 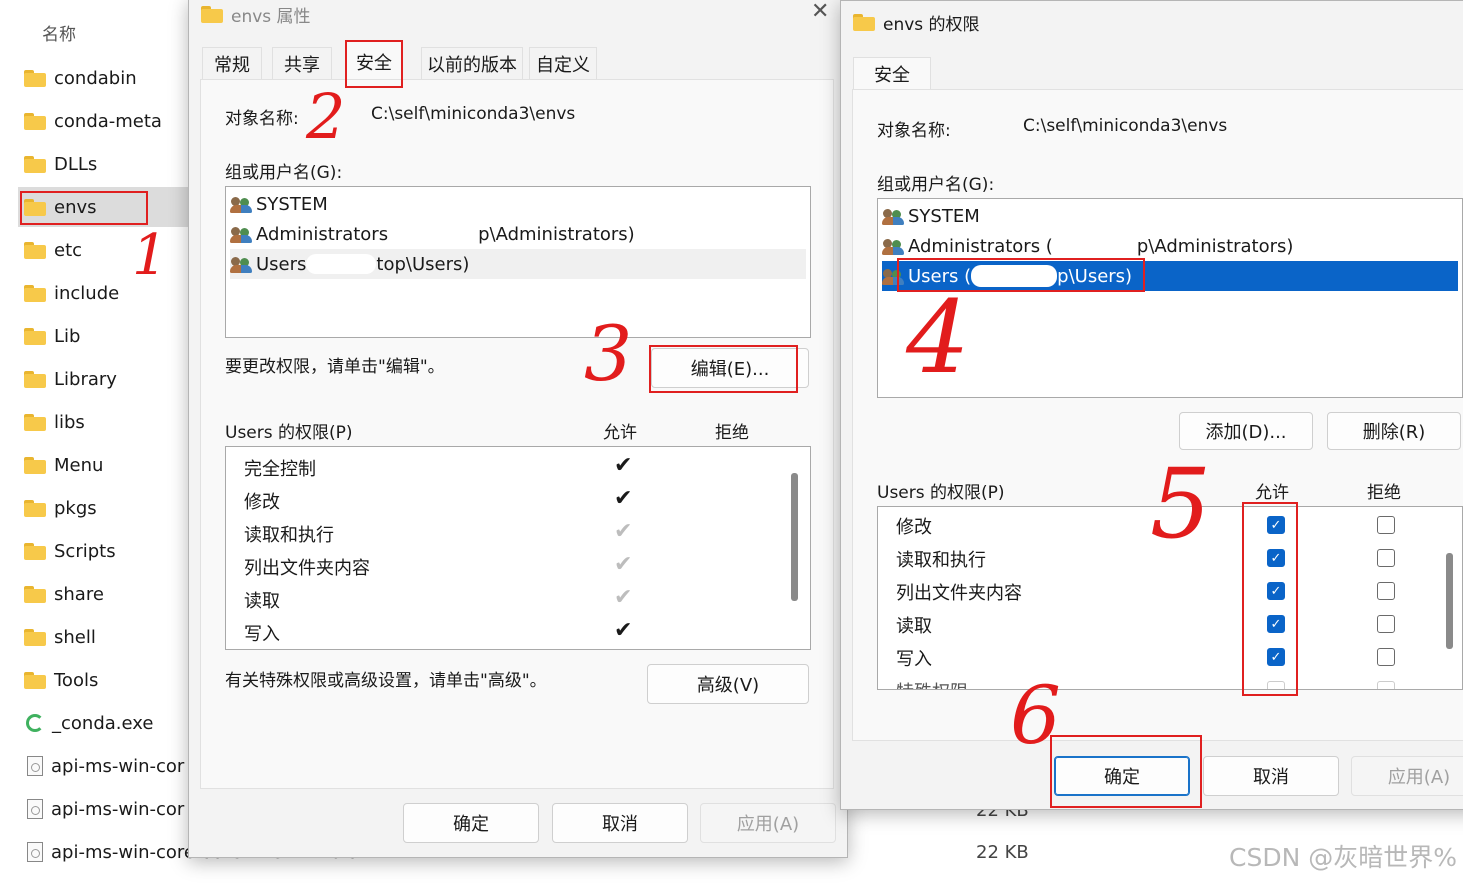 I want to click on file-item--conda-exe: _conda.exe, so click(x=109, y=723).